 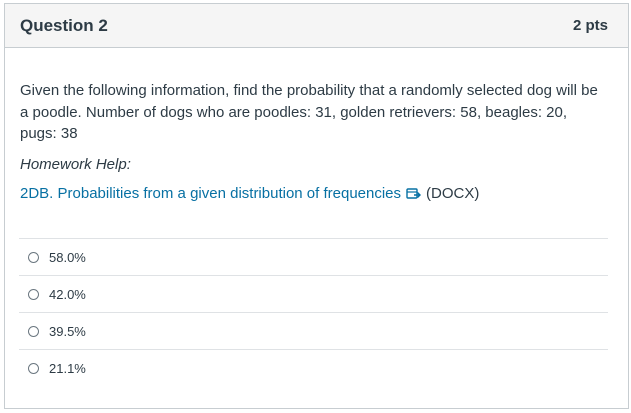 What do you see at coordinates (67, 331) in the screenshot?
I see `answer-label: 39.5%` at bounding box center [67, 331].